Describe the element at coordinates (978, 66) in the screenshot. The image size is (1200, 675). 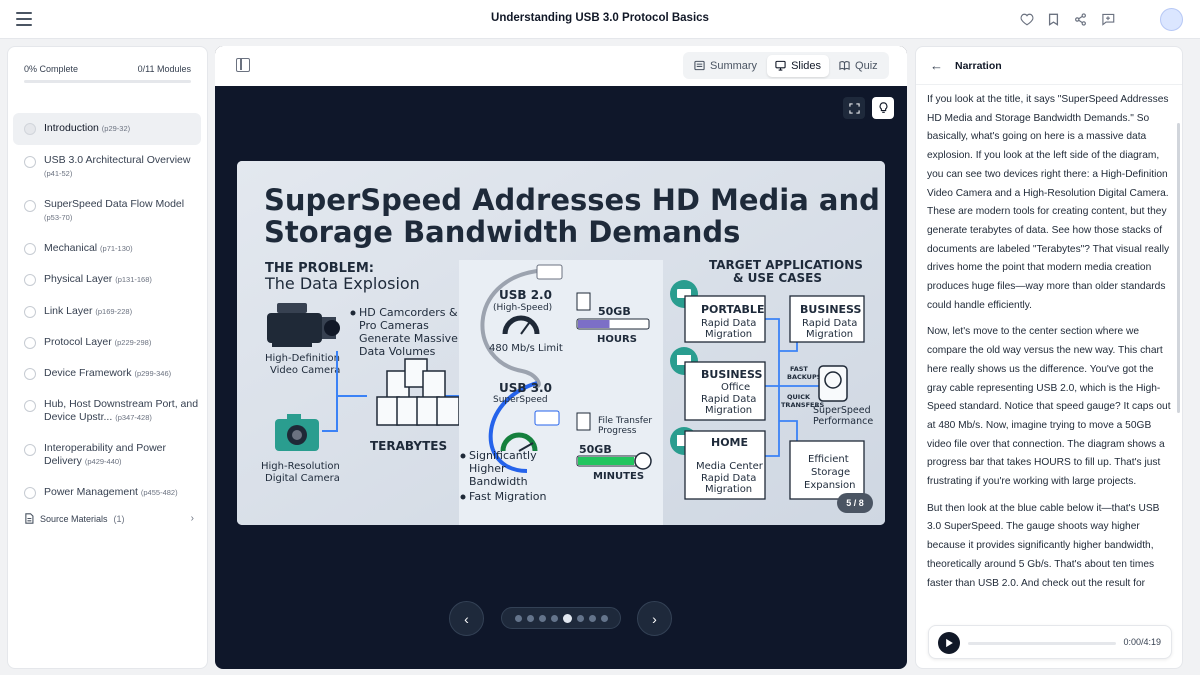
I see `narration-title: Narration` at that location.